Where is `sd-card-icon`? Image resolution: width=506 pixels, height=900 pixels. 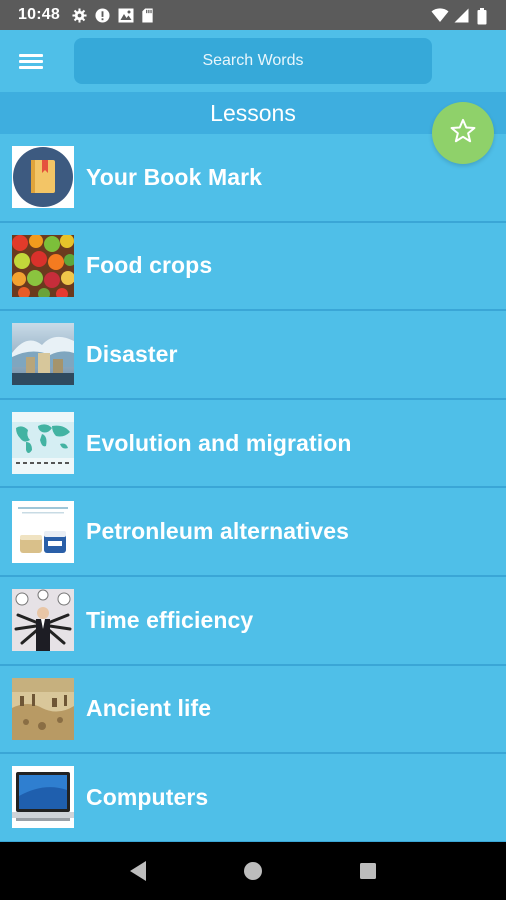
sd-card-icon is located at coordinates (148, 15).